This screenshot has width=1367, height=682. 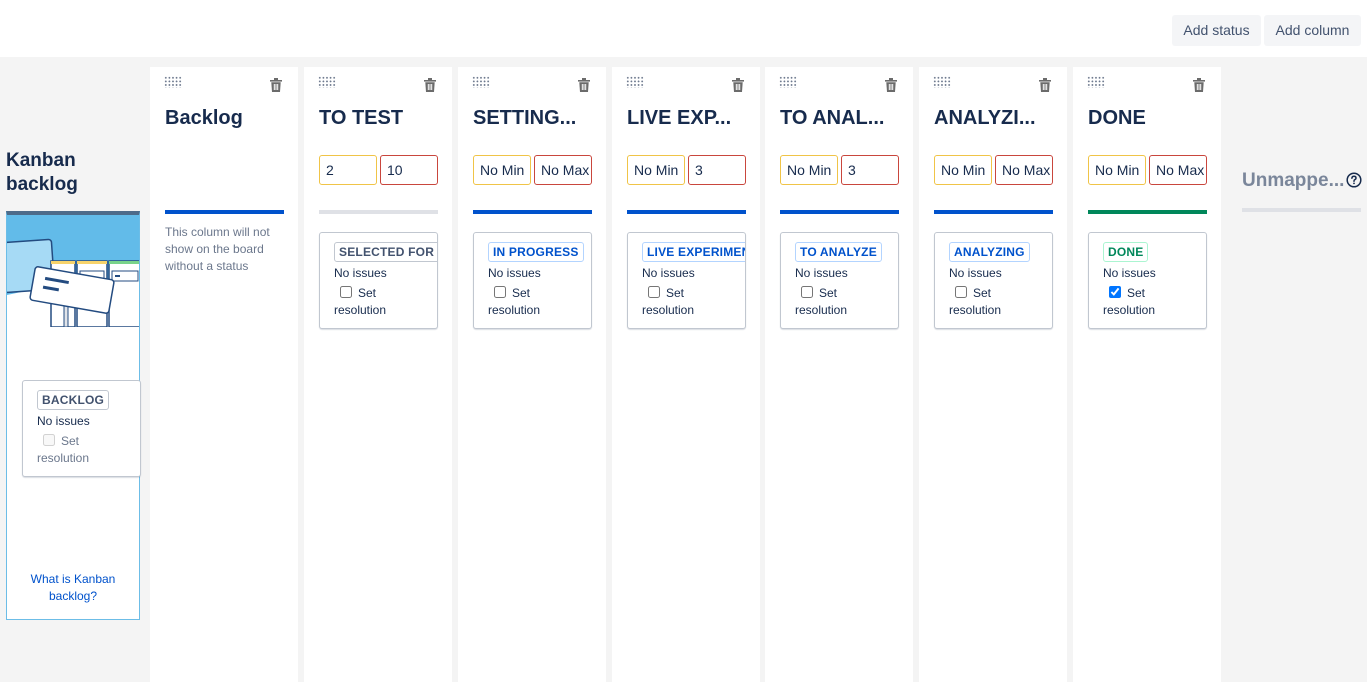 I want to click on status-card: IN PROGRESS No issues Set resolution, so click(x=532, y=280).